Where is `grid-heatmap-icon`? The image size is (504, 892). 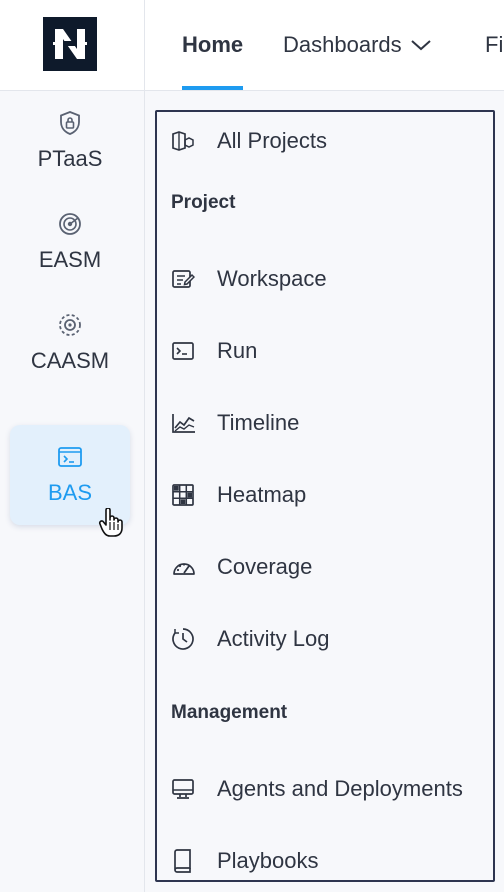
grid-heatmap-icon is located at coordinates (185, 495).